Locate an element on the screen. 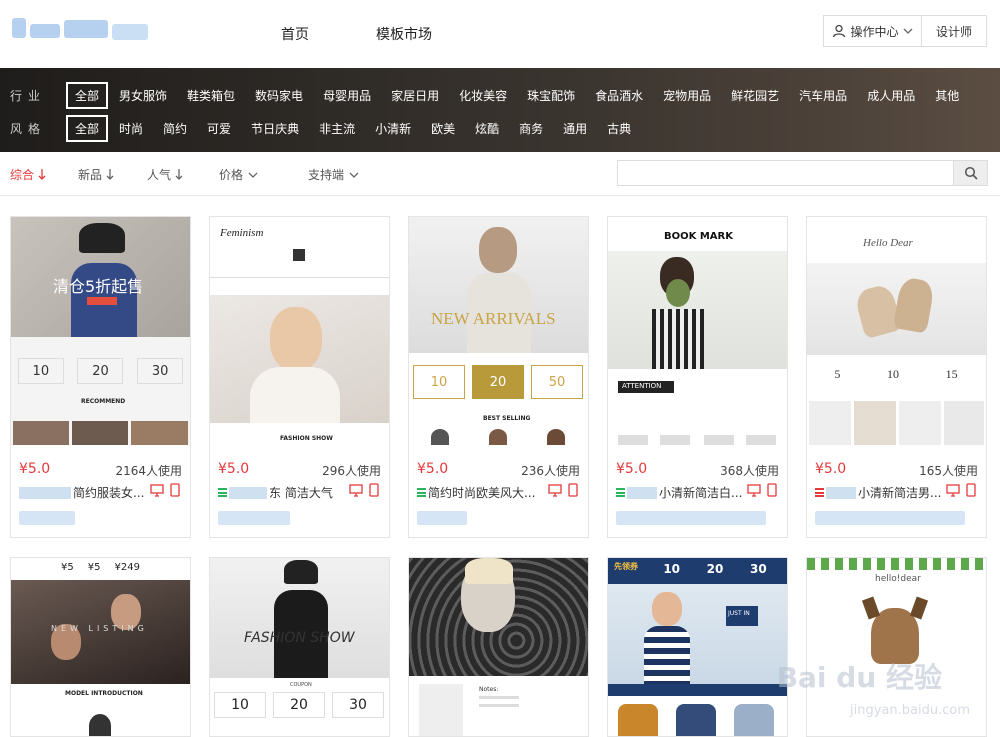 The width and height of the screenshot is (1000, 737). industry-label: 行业 is located at coordinates (30, 95).